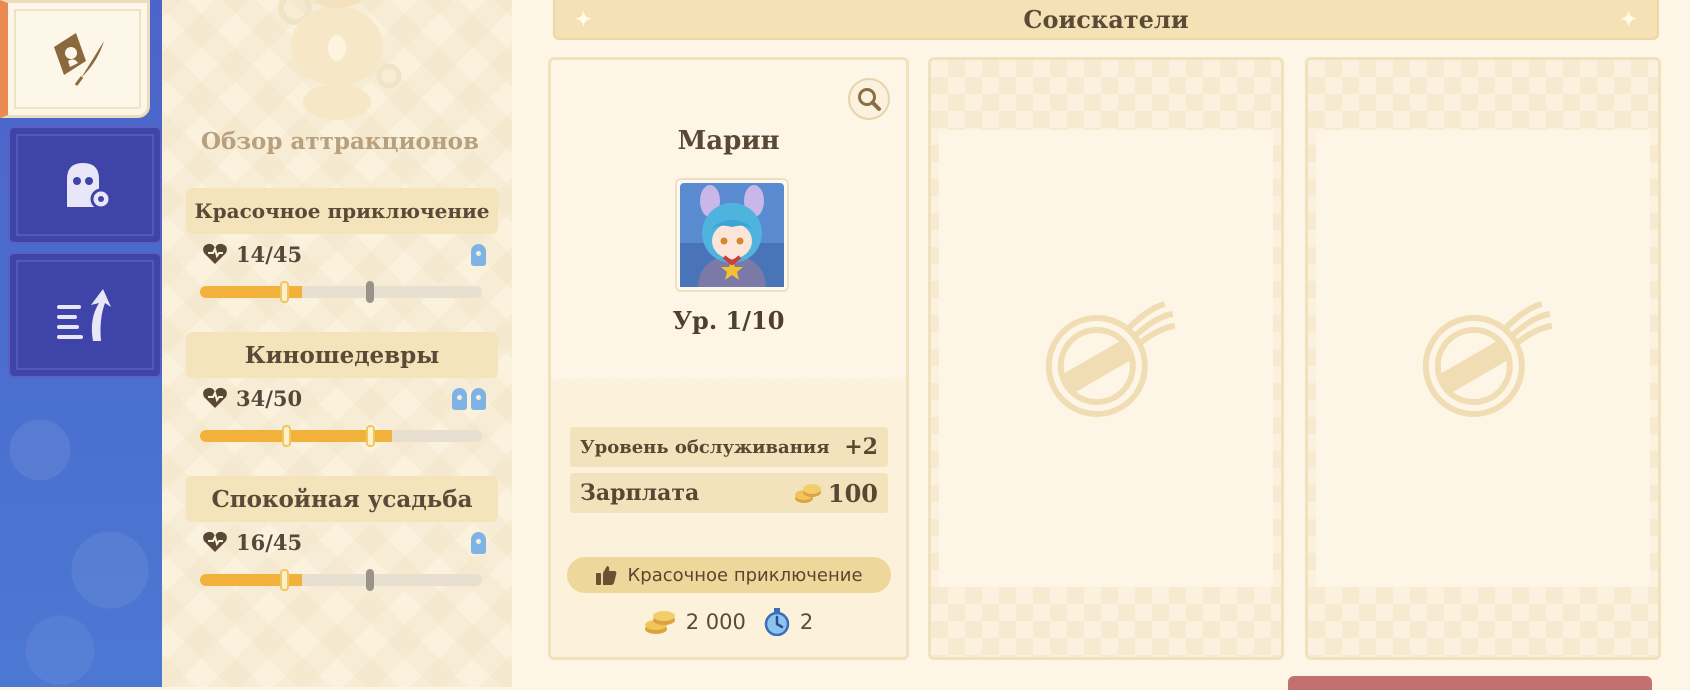  Describe the element at coordinates (728, 375) in the screenshot. I see `wavy-divider` at that location.